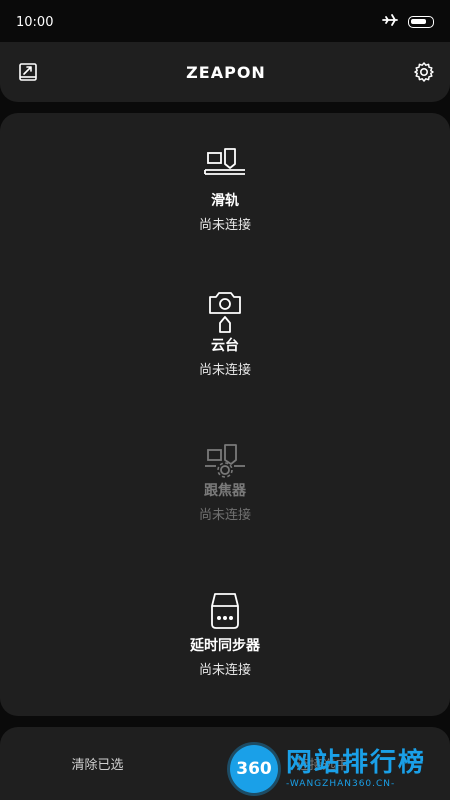 This screenshot has height=800, width=450. What do you see at coordinates (225, 166) in the screenshot?
I see `slider-device-icon` at bounding box center [225, 166].